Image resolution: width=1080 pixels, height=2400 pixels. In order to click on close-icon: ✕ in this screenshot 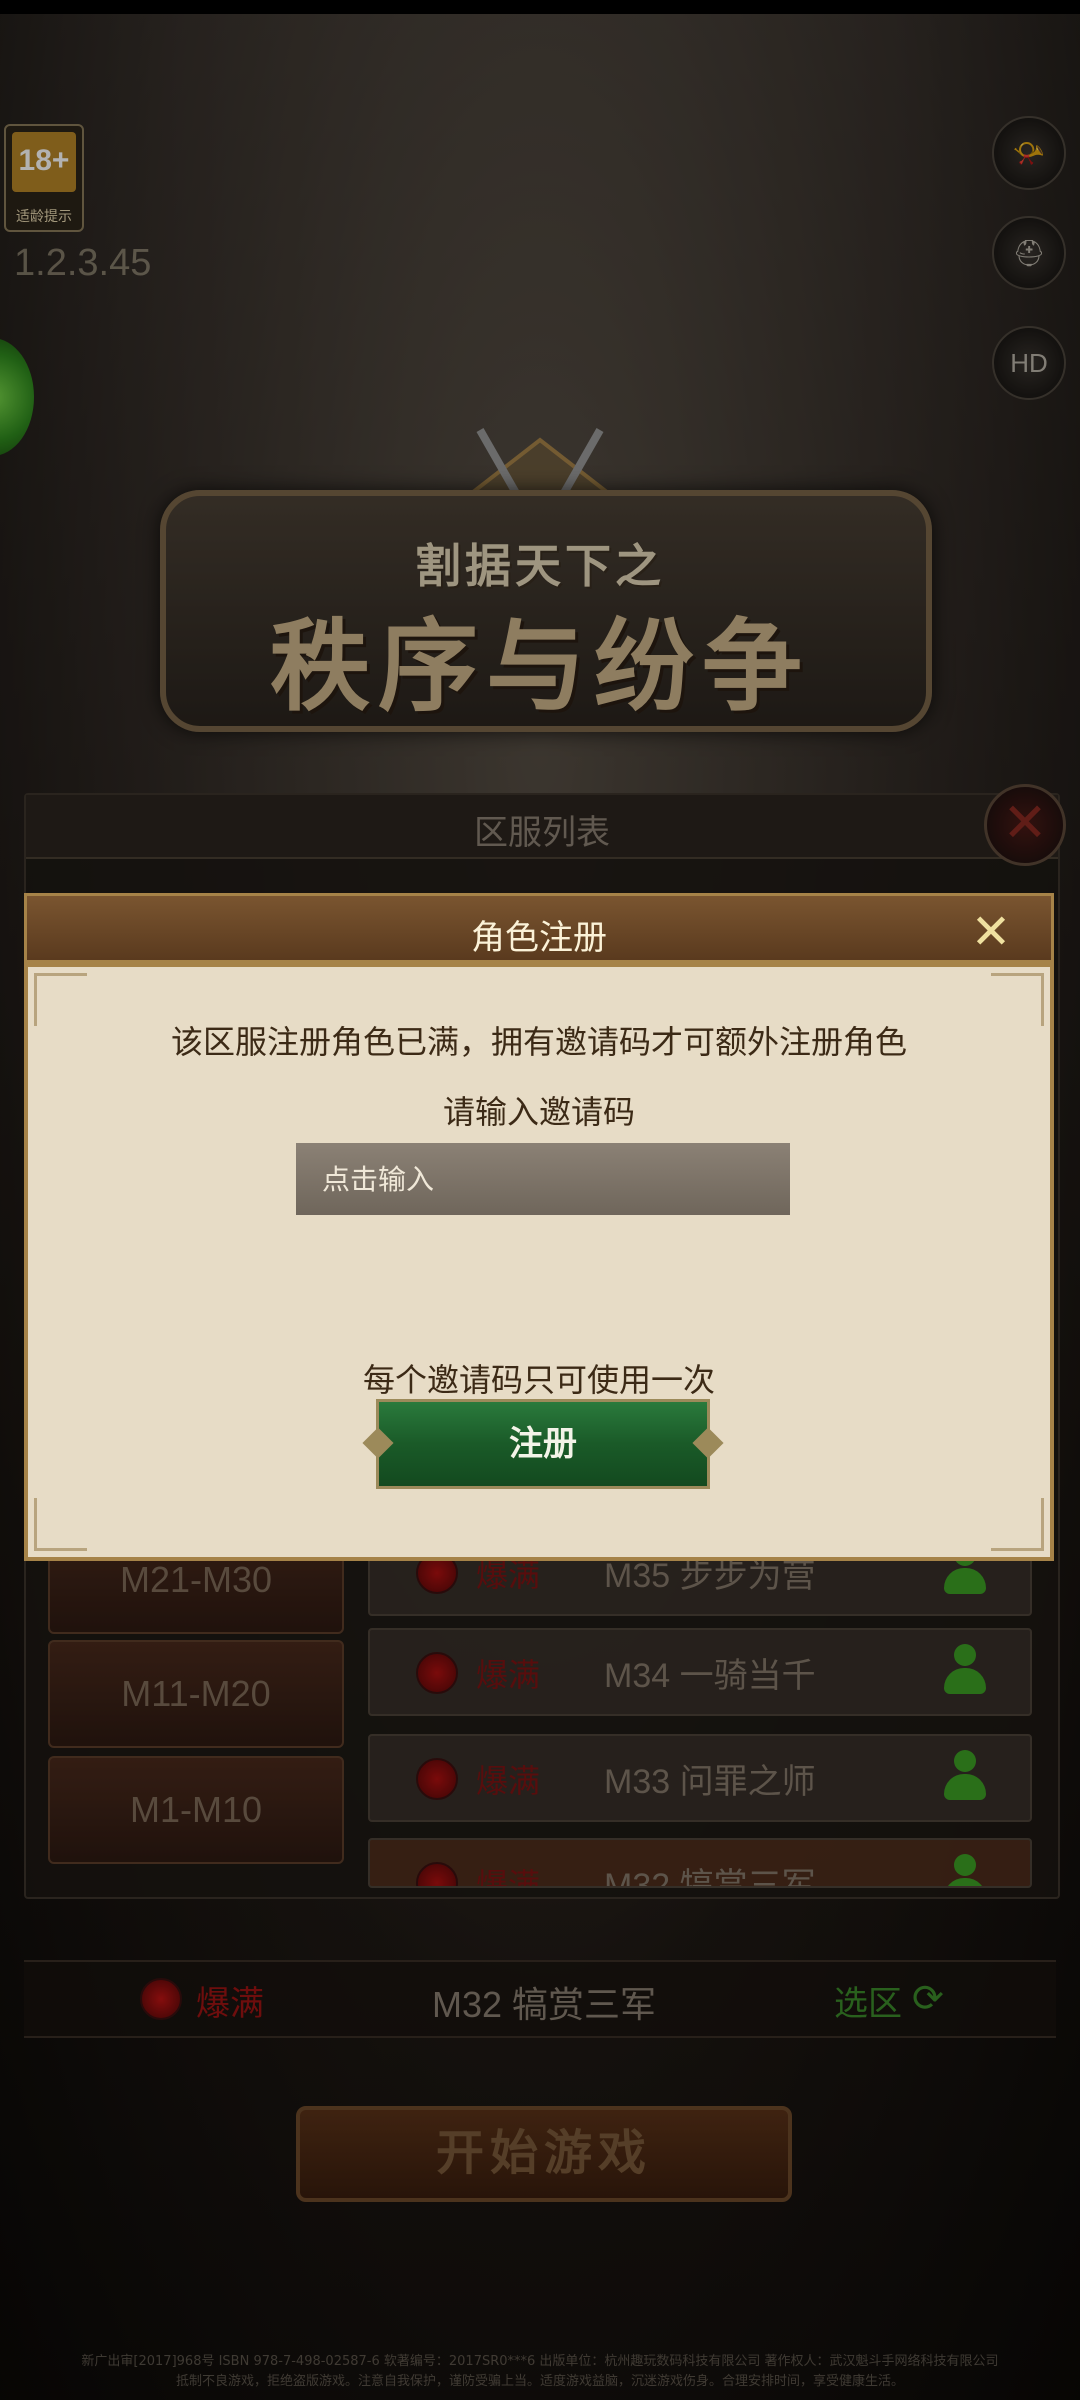, I will do `click(991, 932)`.